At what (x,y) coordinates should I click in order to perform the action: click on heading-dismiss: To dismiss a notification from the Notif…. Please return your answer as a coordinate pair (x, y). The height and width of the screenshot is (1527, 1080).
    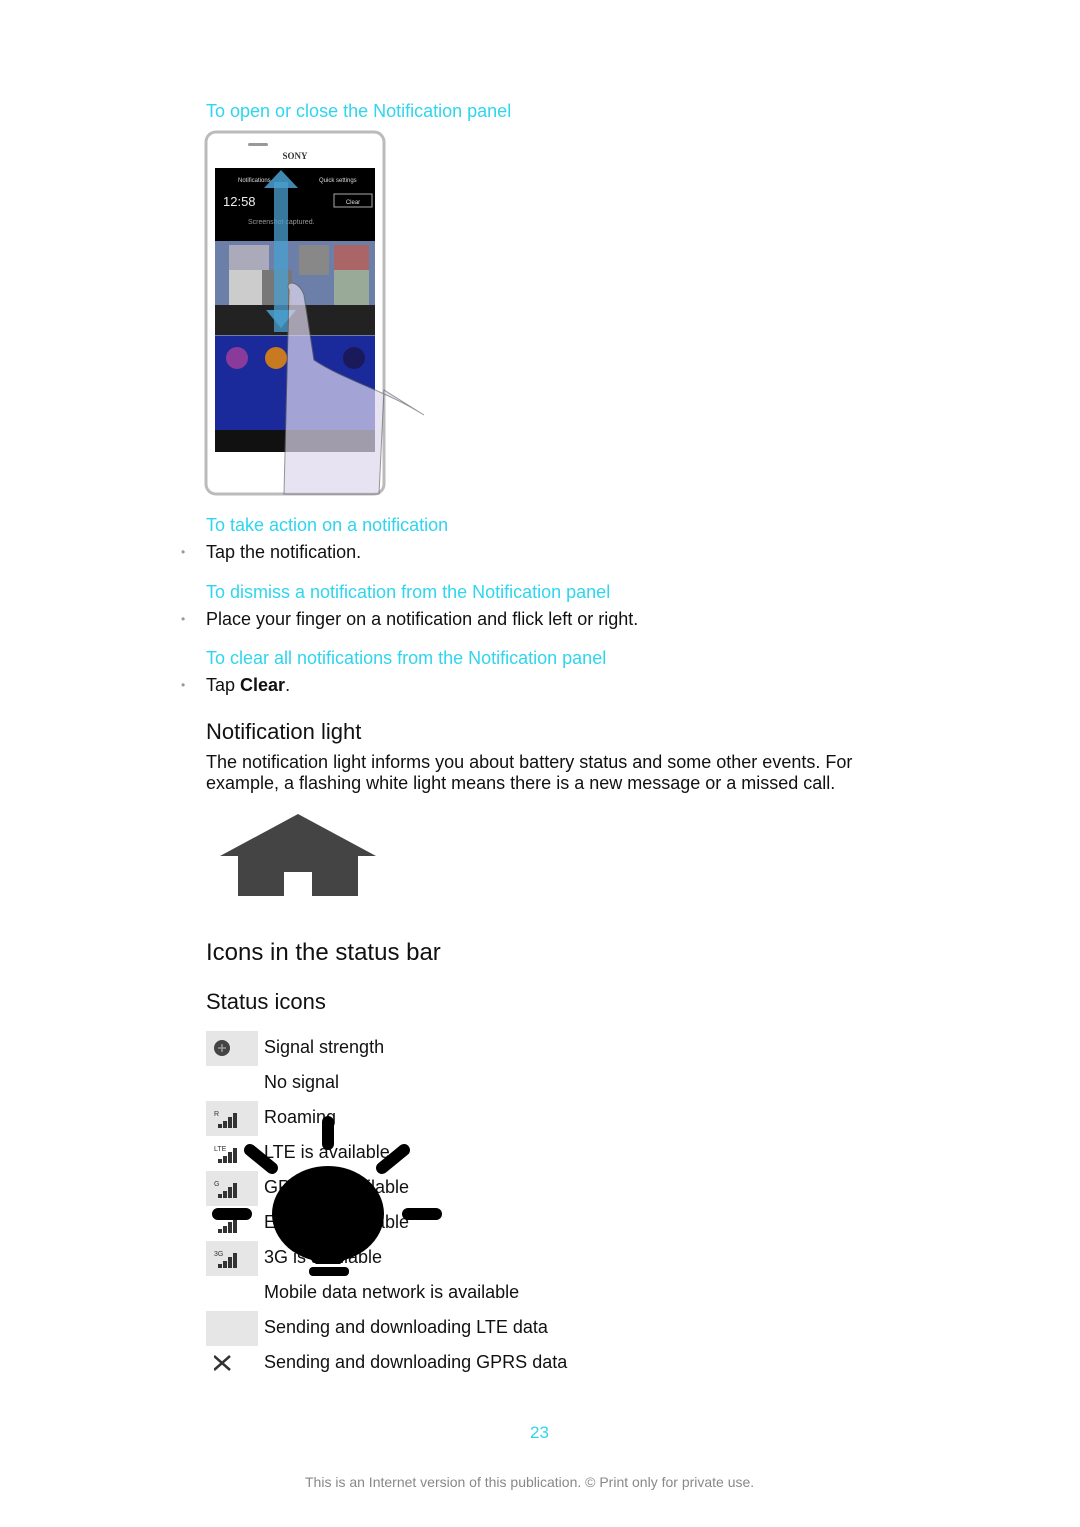
    Looking at the image, I should click on (408, 592).